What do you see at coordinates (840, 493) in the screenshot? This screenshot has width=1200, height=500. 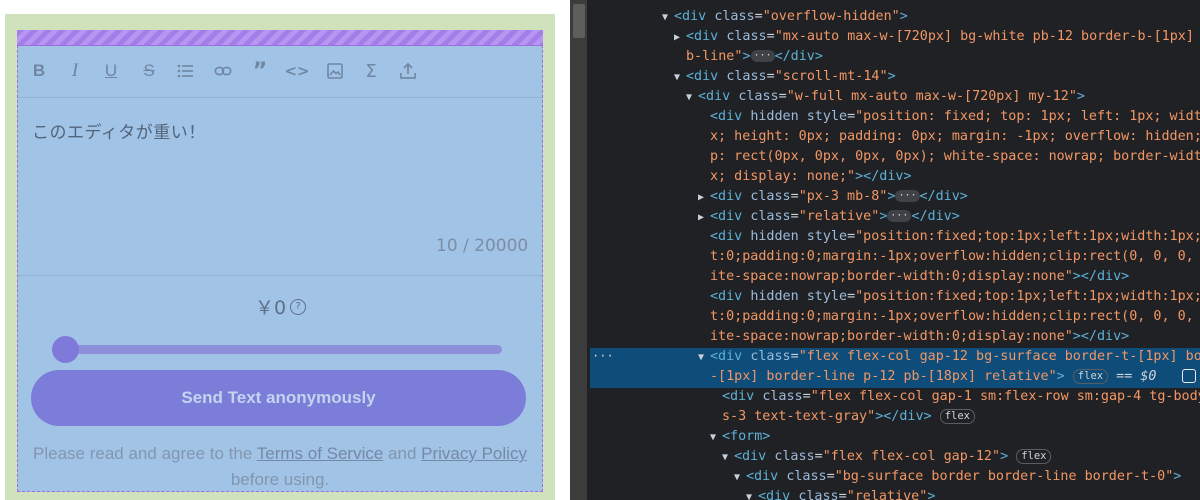 I see `dom-node-line: ▼ <div class="relative">` at bounding box center [840, 493].